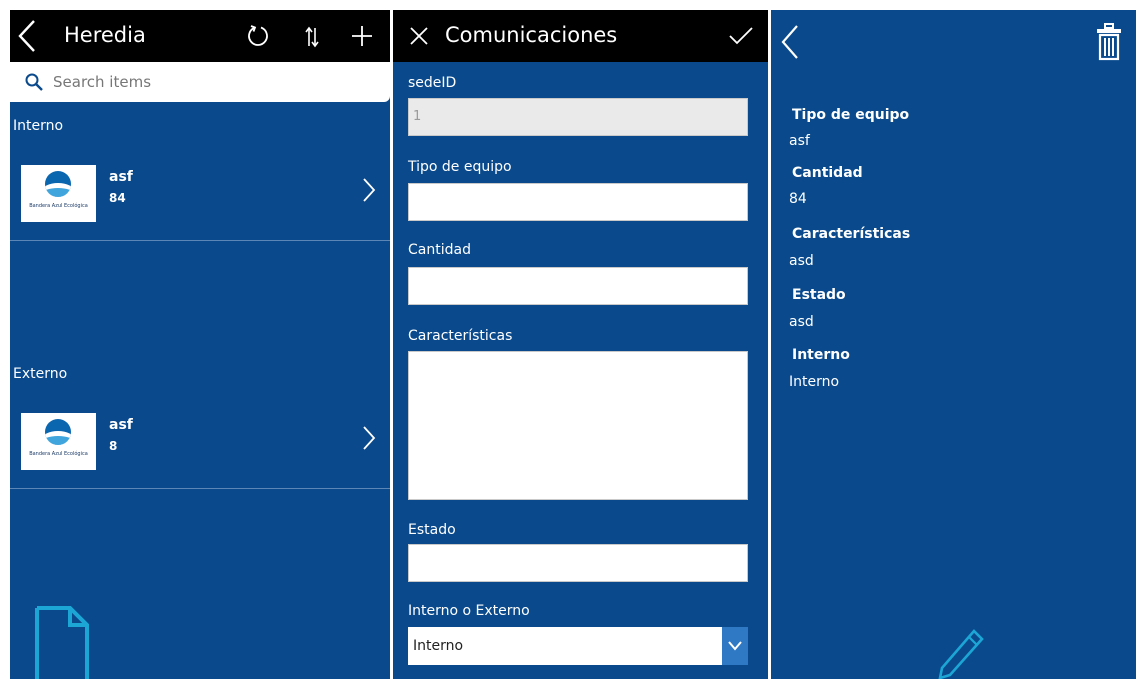  I want to click on add-icon, so click(362, 36).